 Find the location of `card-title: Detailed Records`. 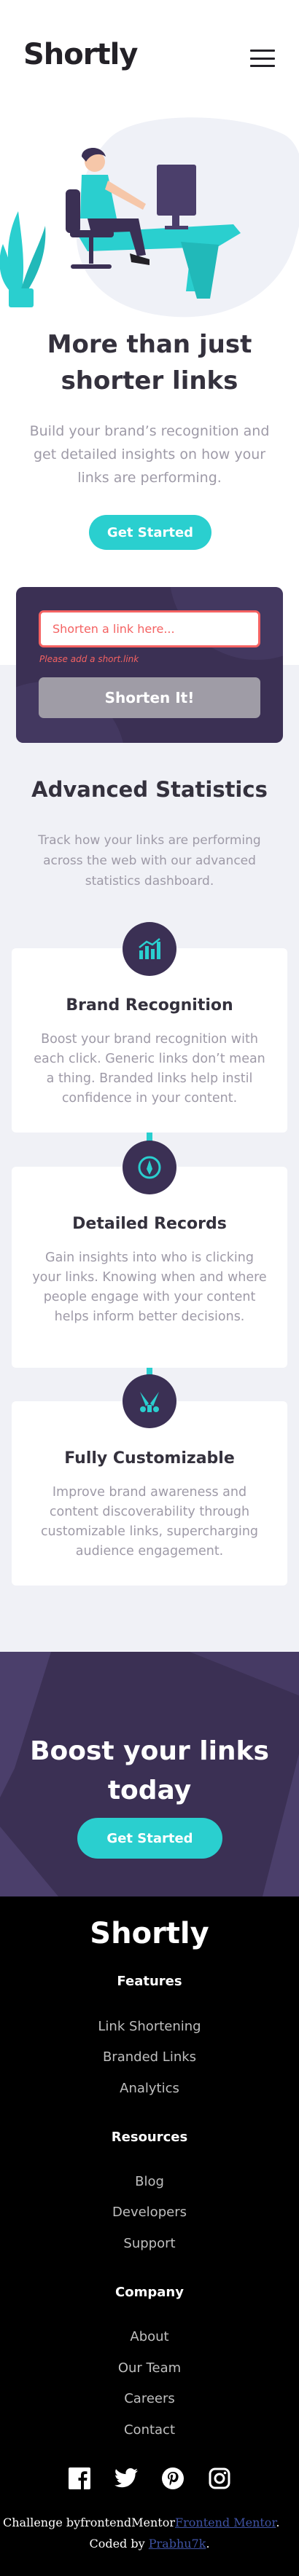

card-title: Detailed Records is located at coordinates (149, 1224).